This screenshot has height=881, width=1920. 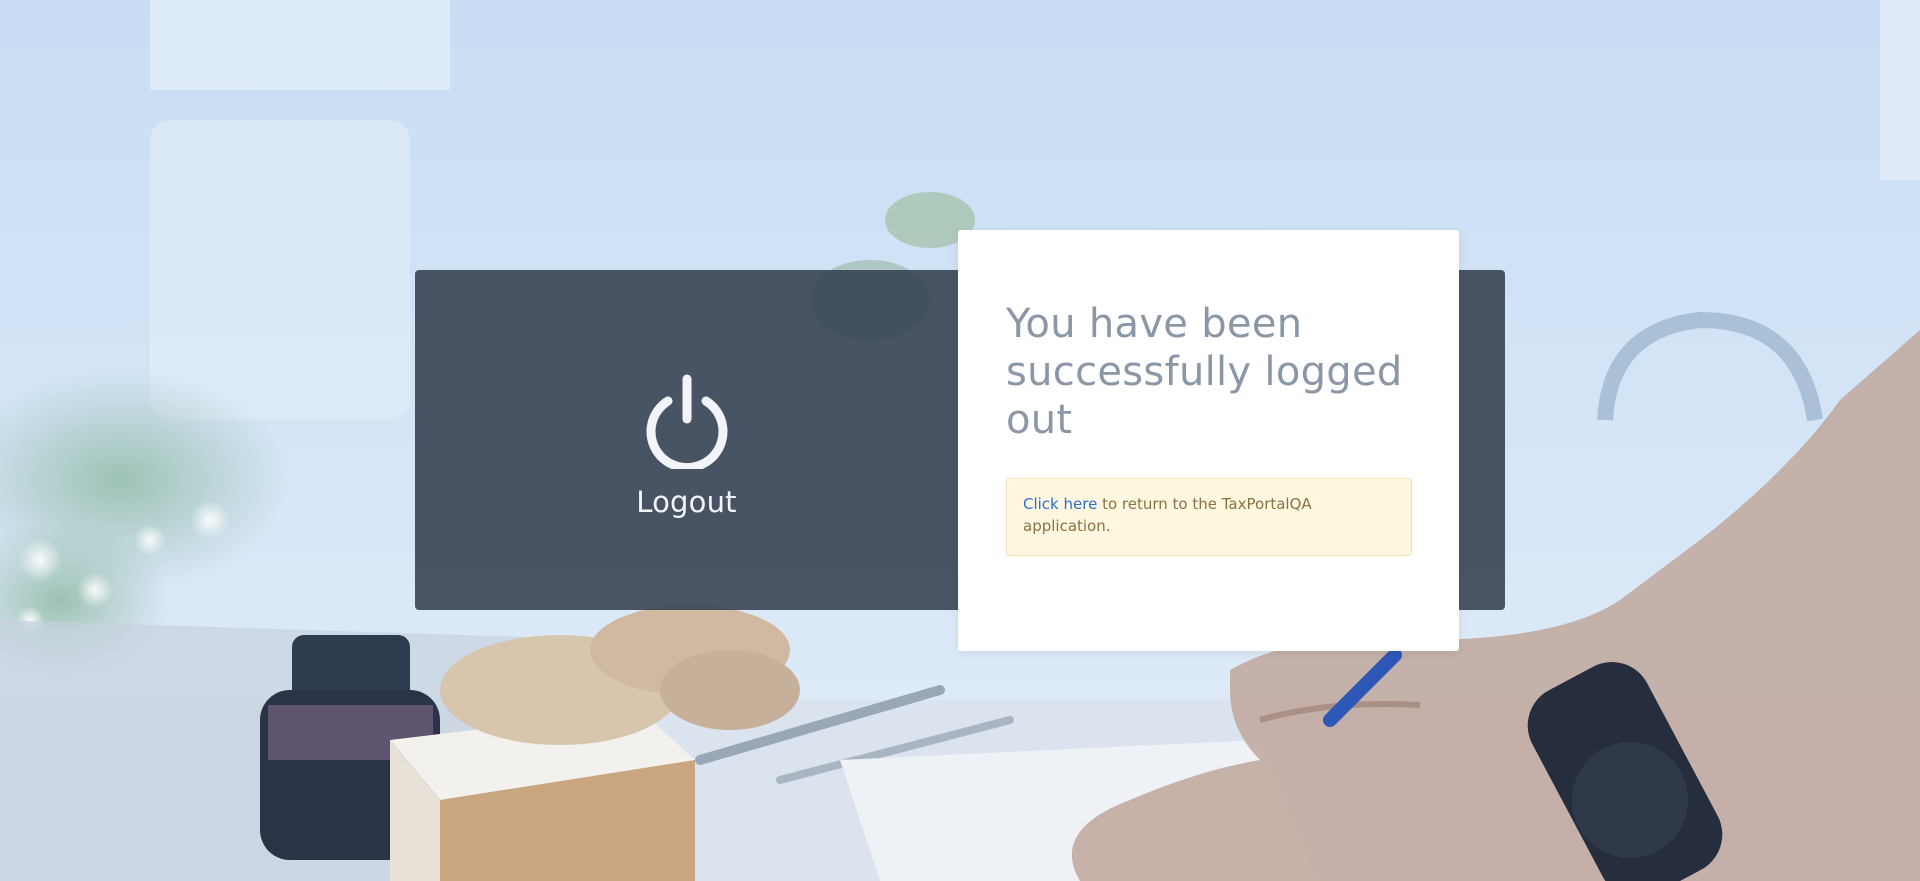 I want to click on logout-label: Logout, so click(x=686, y=502).